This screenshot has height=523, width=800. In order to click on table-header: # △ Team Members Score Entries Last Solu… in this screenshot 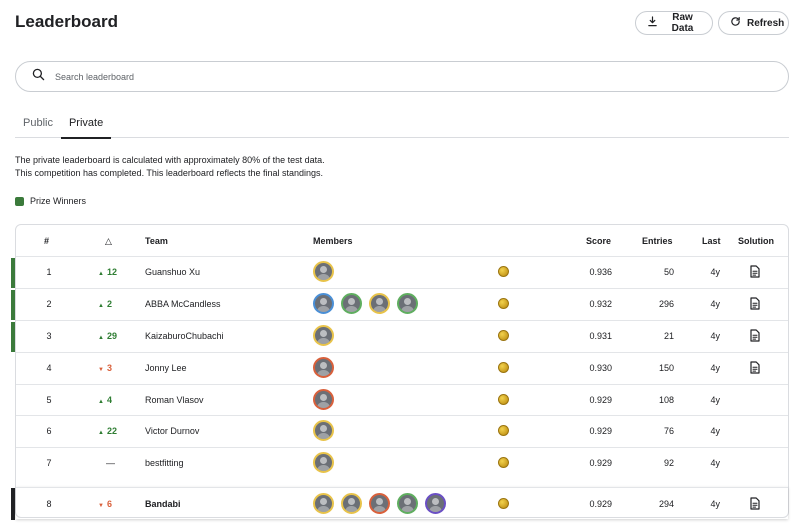, I will do `click(402, 241)`.